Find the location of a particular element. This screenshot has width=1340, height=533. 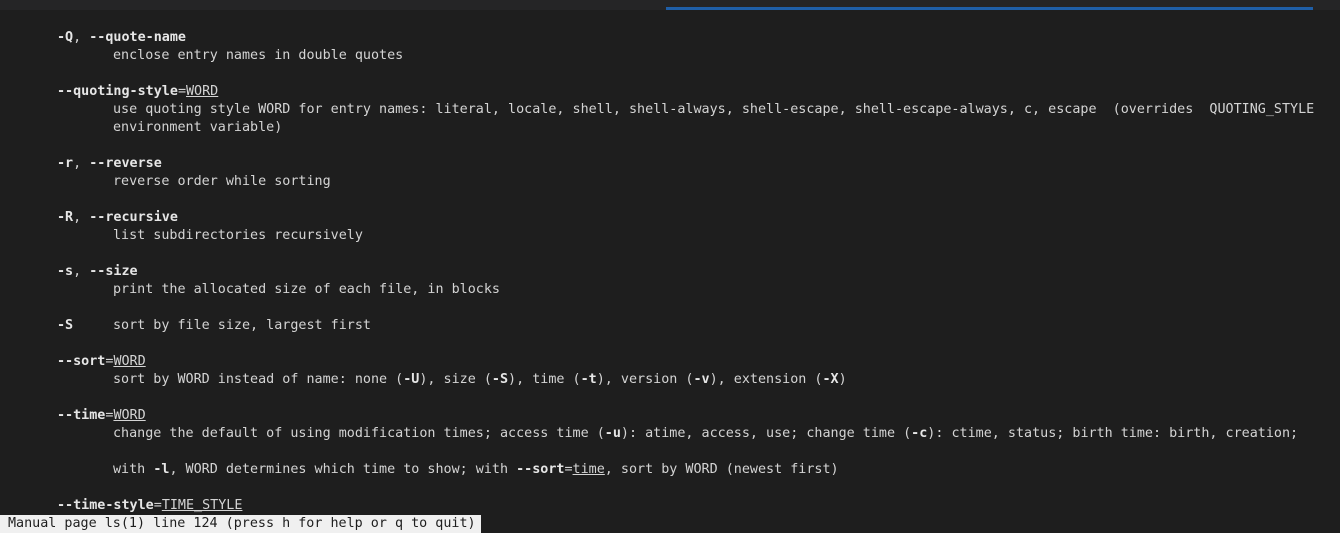

option-quote-name: -Q, --quote-name is located at coordinates (121, 37).